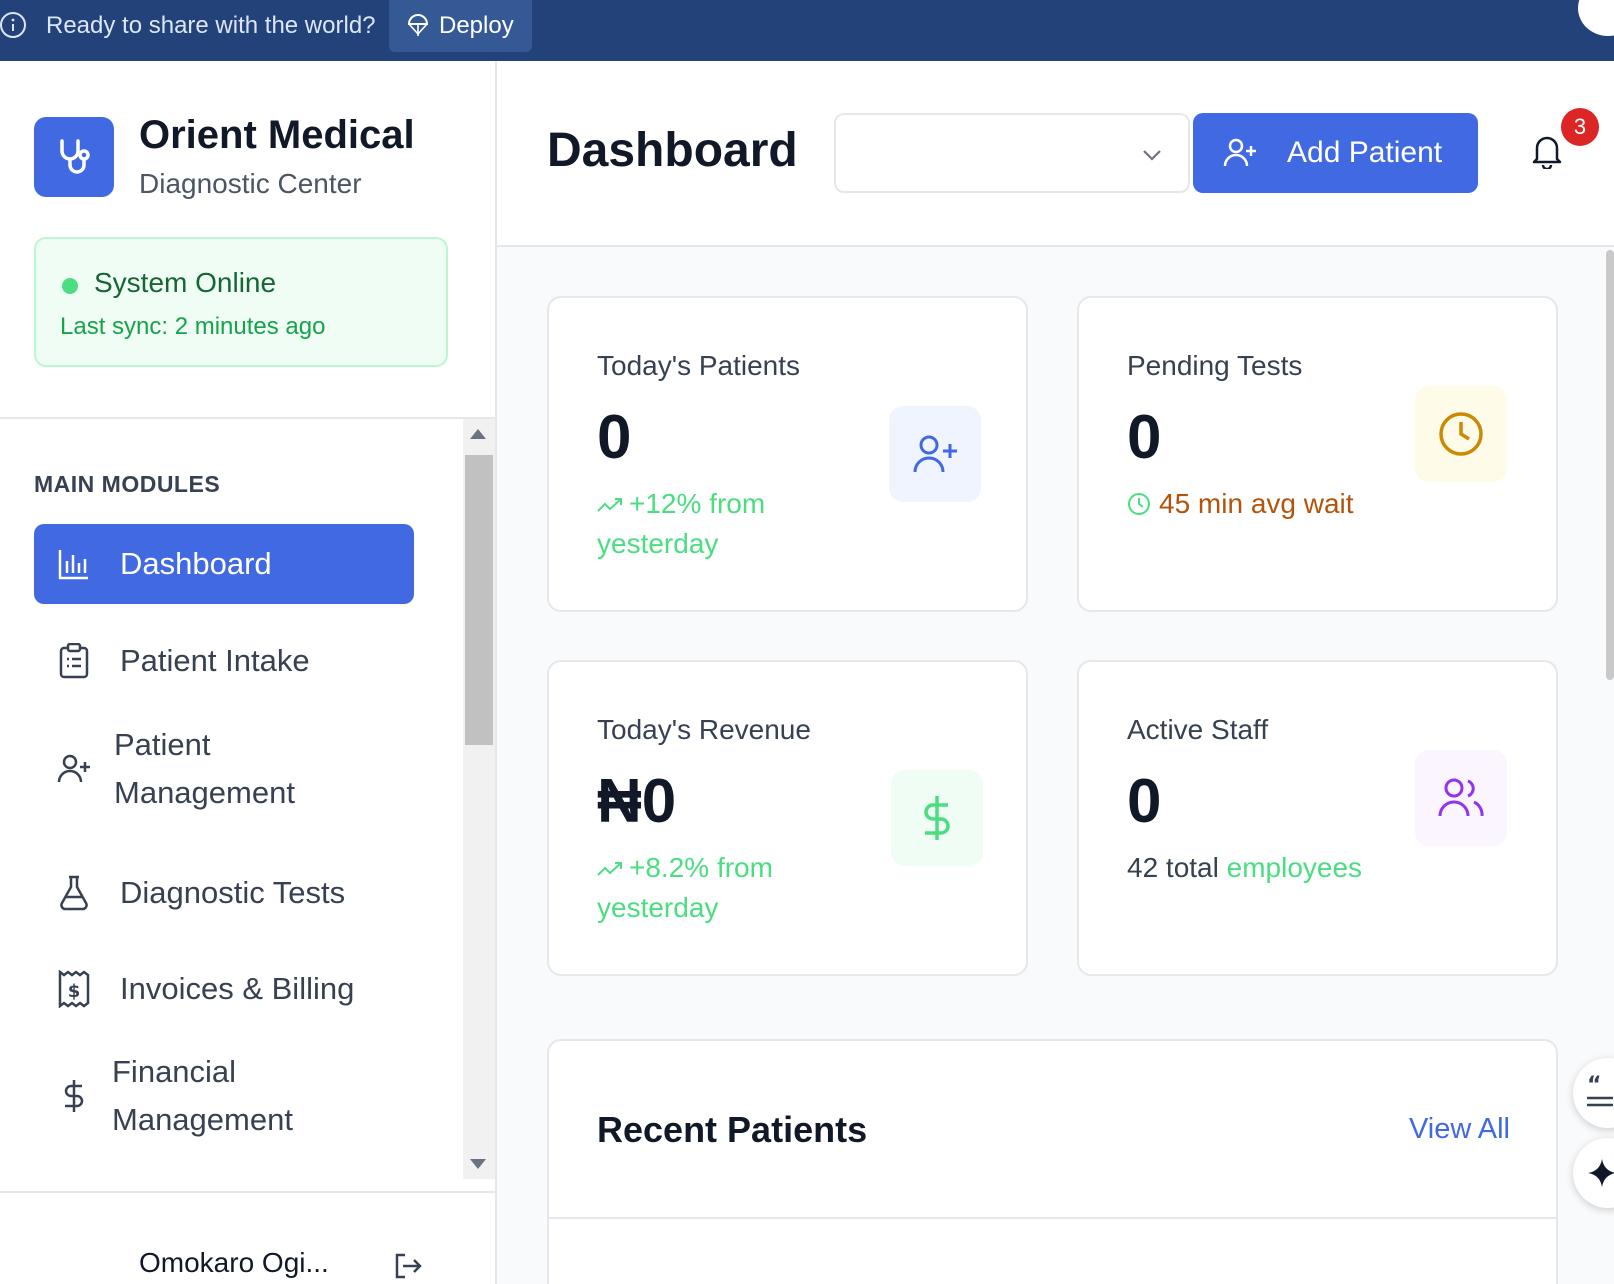 This screenshot has width=1614, height=1284. I want to click on stethoscope-icon, so click(75, 156).